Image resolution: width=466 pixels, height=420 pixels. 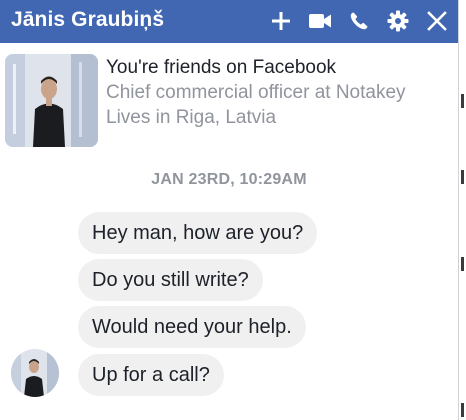 What do you see at coordinates (191, 117) in the screenshot?
I see `location-info: Lives in Riga, Latvia` at bounding box center [191, 117].